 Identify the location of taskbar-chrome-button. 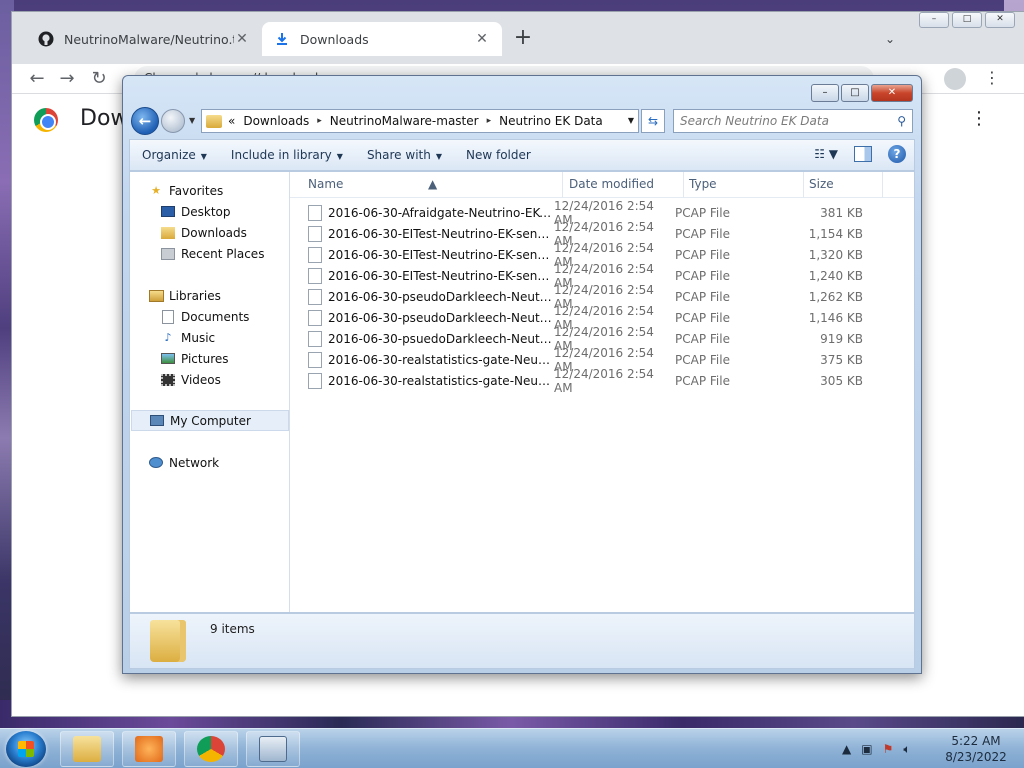
(211, 749).